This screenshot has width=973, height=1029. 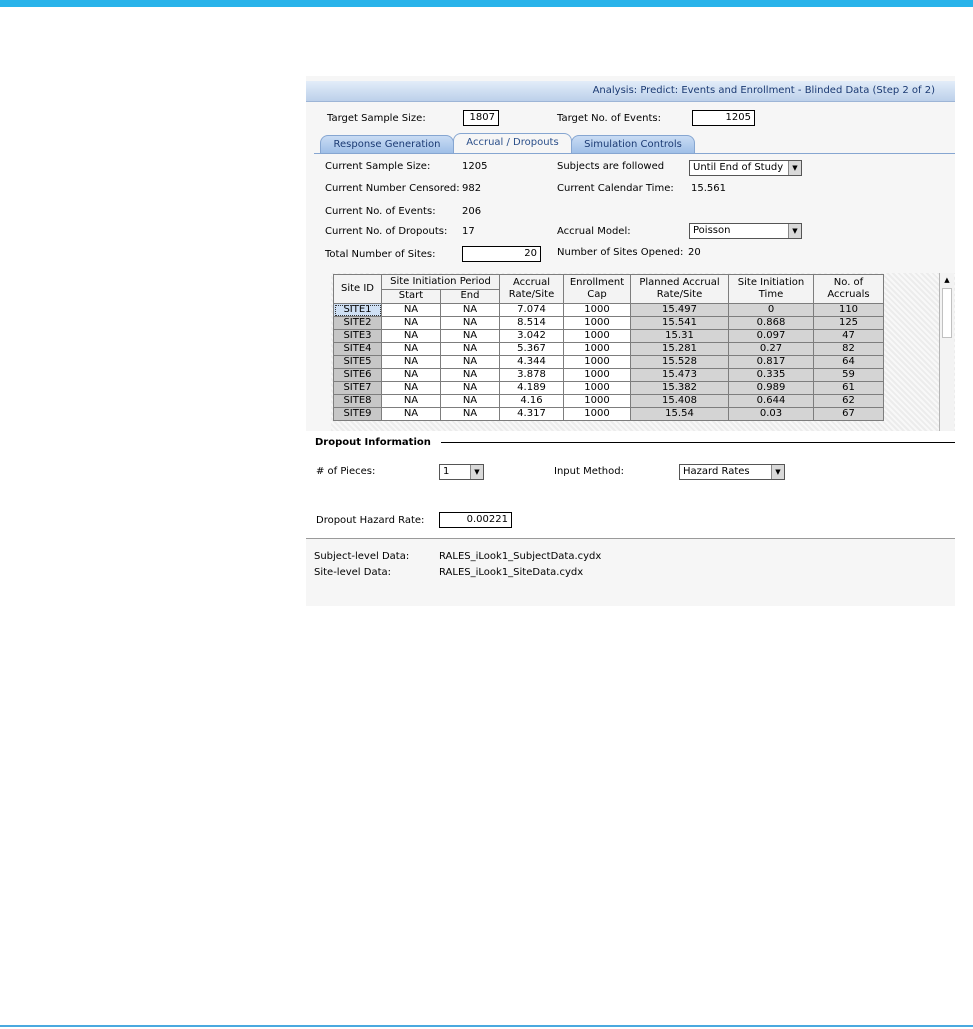 I want to click on table-row: SITE7 NA NA 4.189 1000 15.382 0.989 61, so click(x=608, y=388).